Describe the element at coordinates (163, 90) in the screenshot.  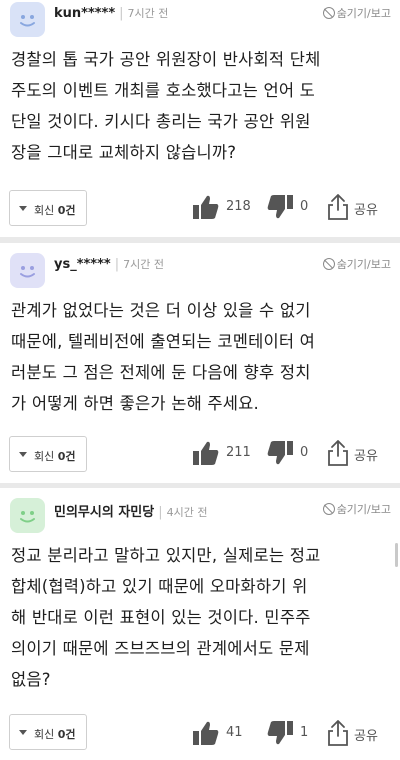
I see `comment-line: 주도의 이벤트 개최를 호소했다고는 언어 도` at that location.